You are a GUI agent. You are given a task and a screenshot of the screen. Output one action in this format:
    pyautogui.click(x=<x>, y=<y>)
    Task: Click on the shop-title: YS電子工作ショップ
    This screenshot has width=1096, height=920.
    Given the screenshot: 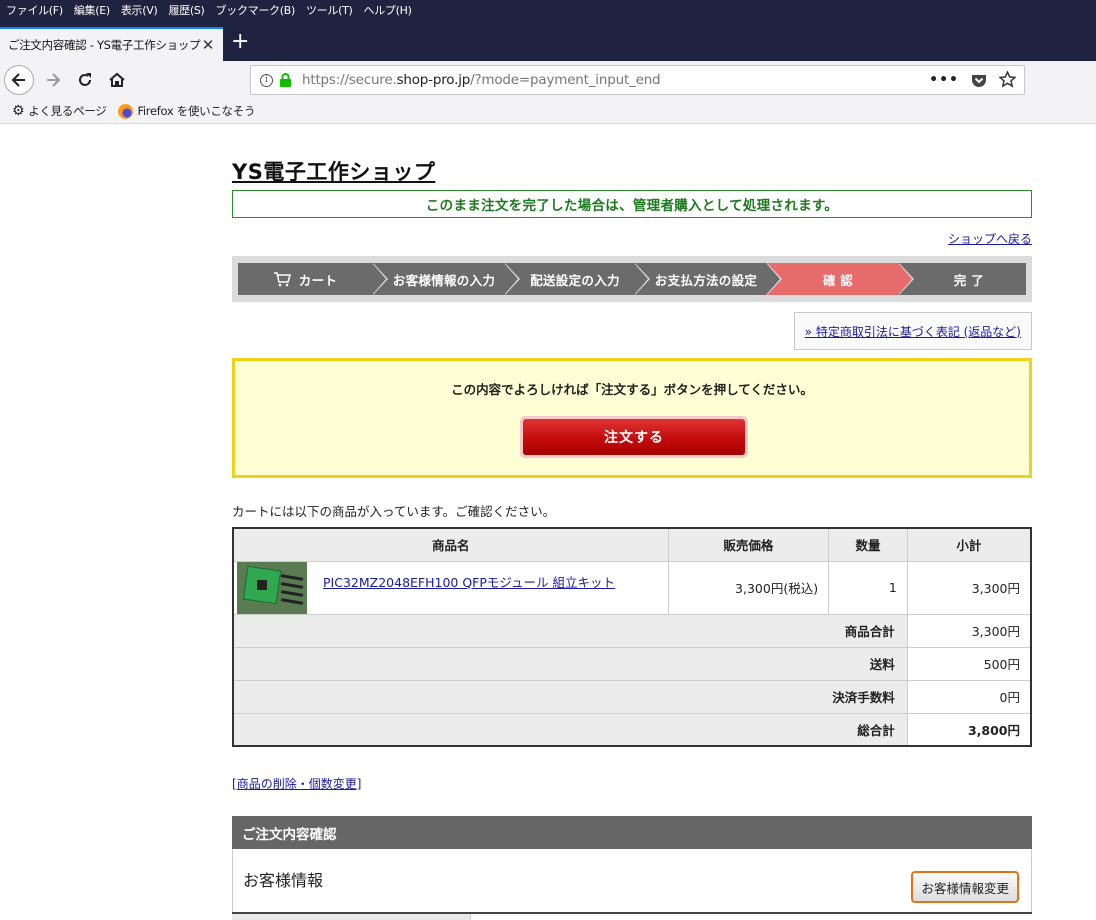 What is the action you would take?
    pyautogui.click(x=333, y=171)
    